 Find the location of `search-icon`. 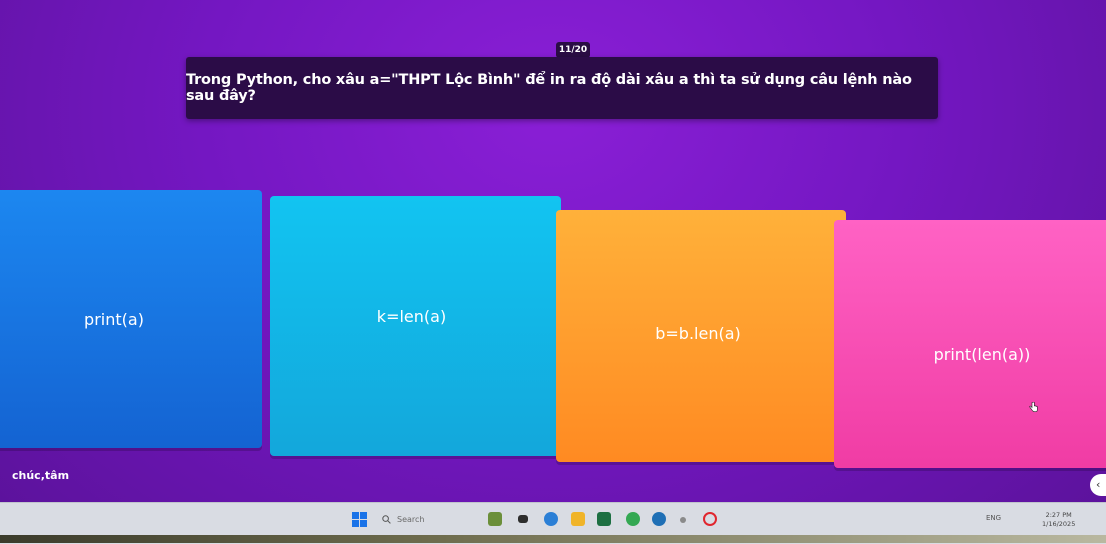

search-icon is located at coordinates (386, 519).